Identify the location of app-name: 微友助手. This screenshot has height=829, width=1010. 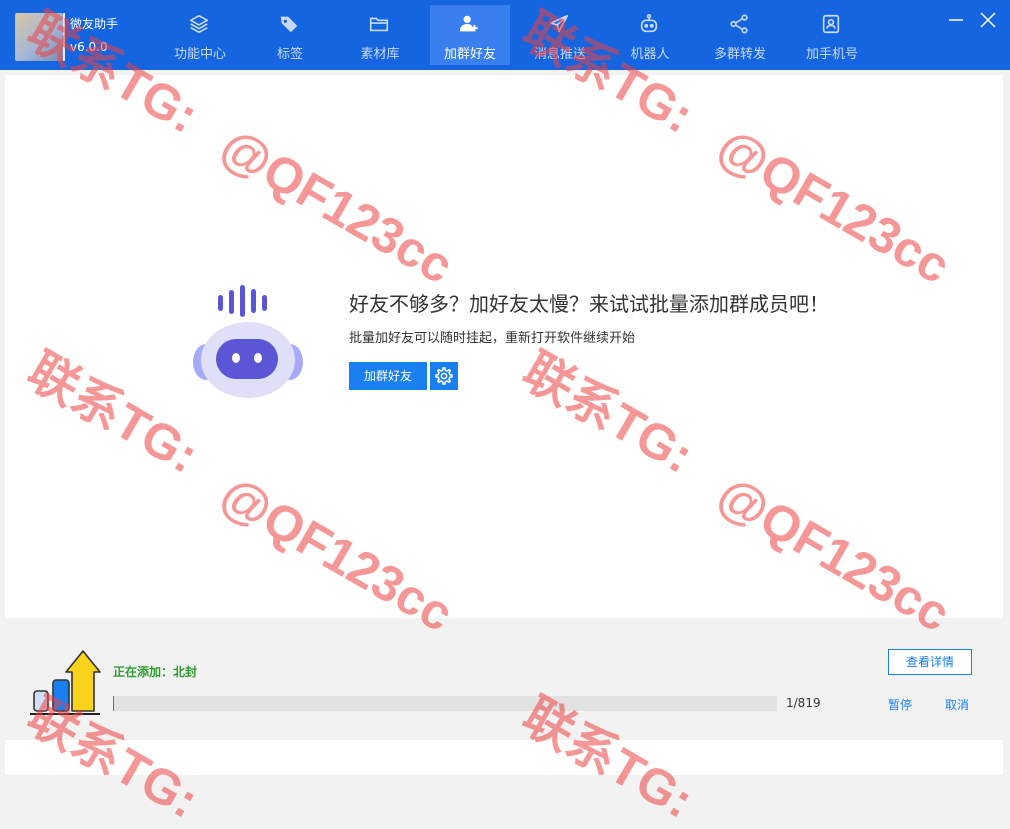
(94, 24).